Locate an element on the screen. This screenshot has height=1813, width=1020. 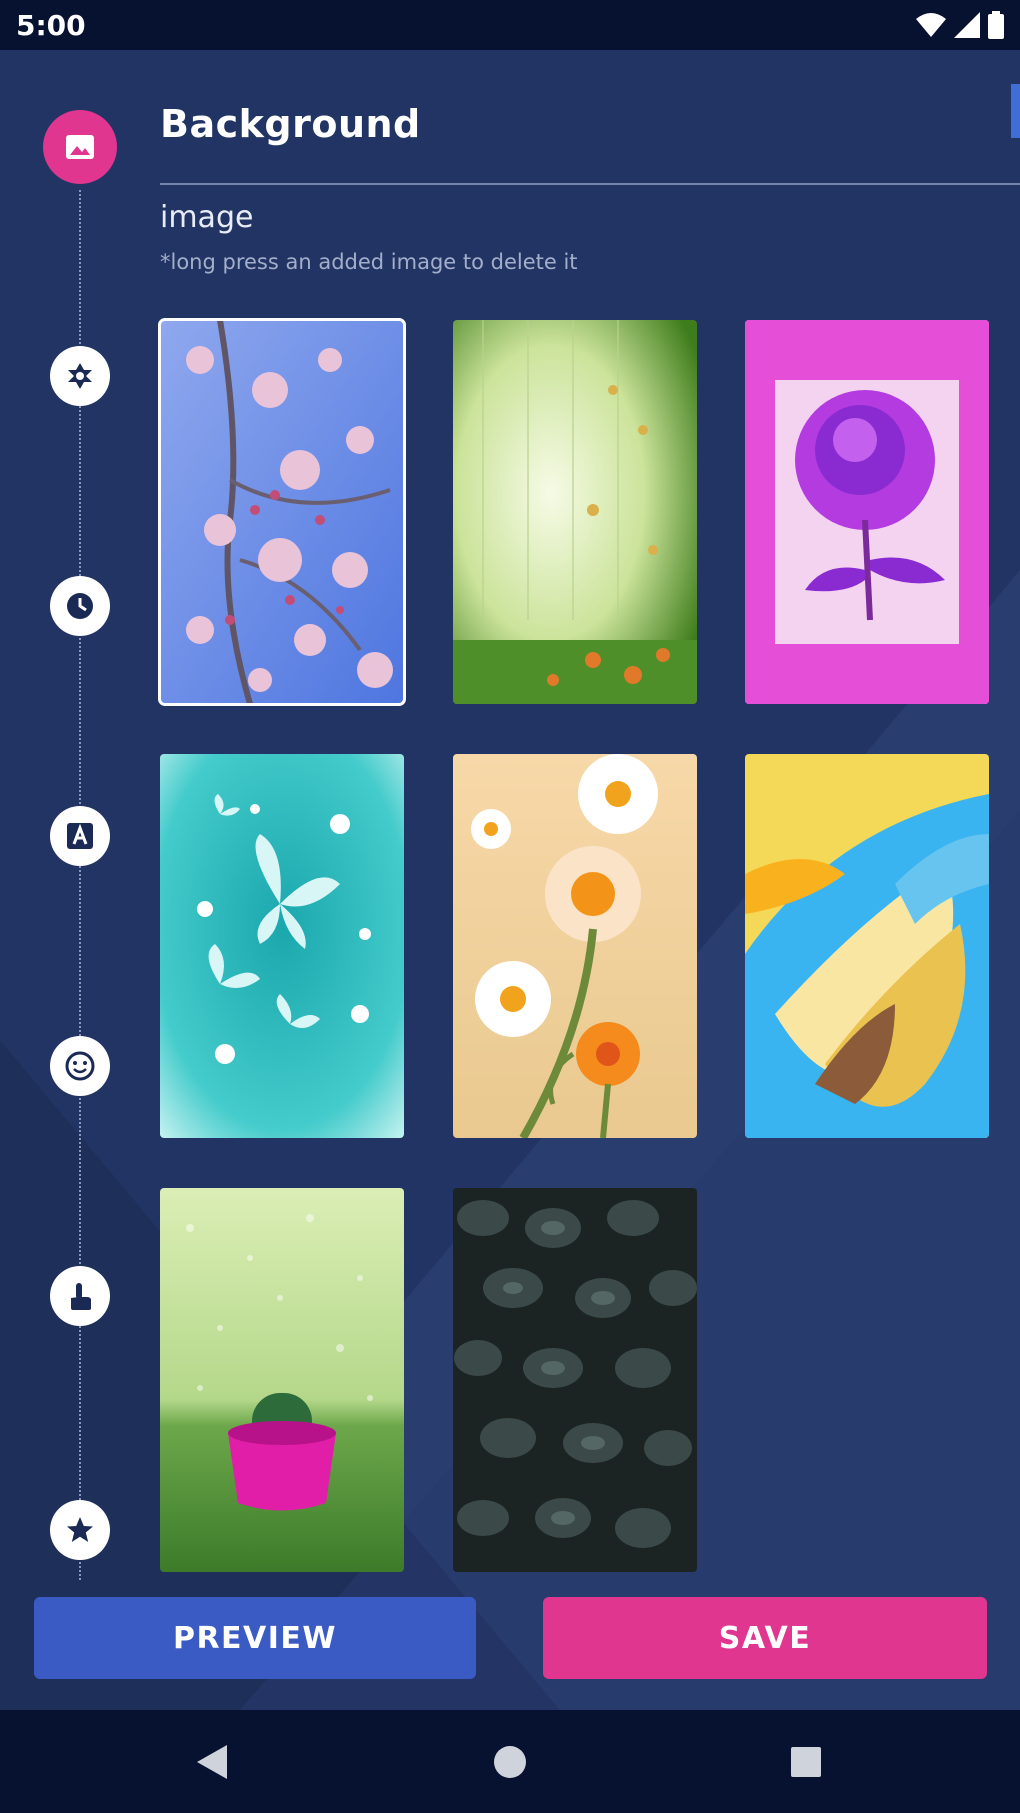
image-thumb-butterflies is located at coordinates (282, 946).